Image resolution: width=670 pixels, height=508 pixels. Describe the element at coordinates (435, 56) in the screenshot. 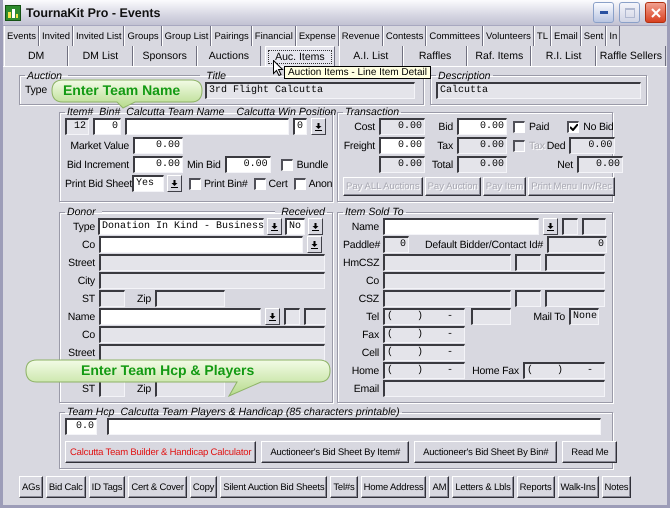

I see `tab: Raffles` at that location.